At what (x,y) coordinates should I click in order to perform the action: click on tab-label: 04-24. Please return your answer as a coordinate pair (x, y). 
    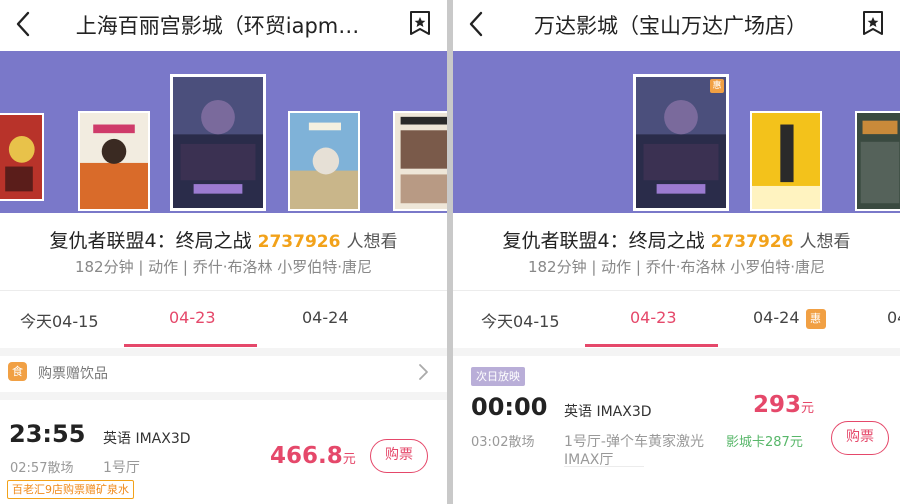
    Looking at the image, I should click on (776, 317).